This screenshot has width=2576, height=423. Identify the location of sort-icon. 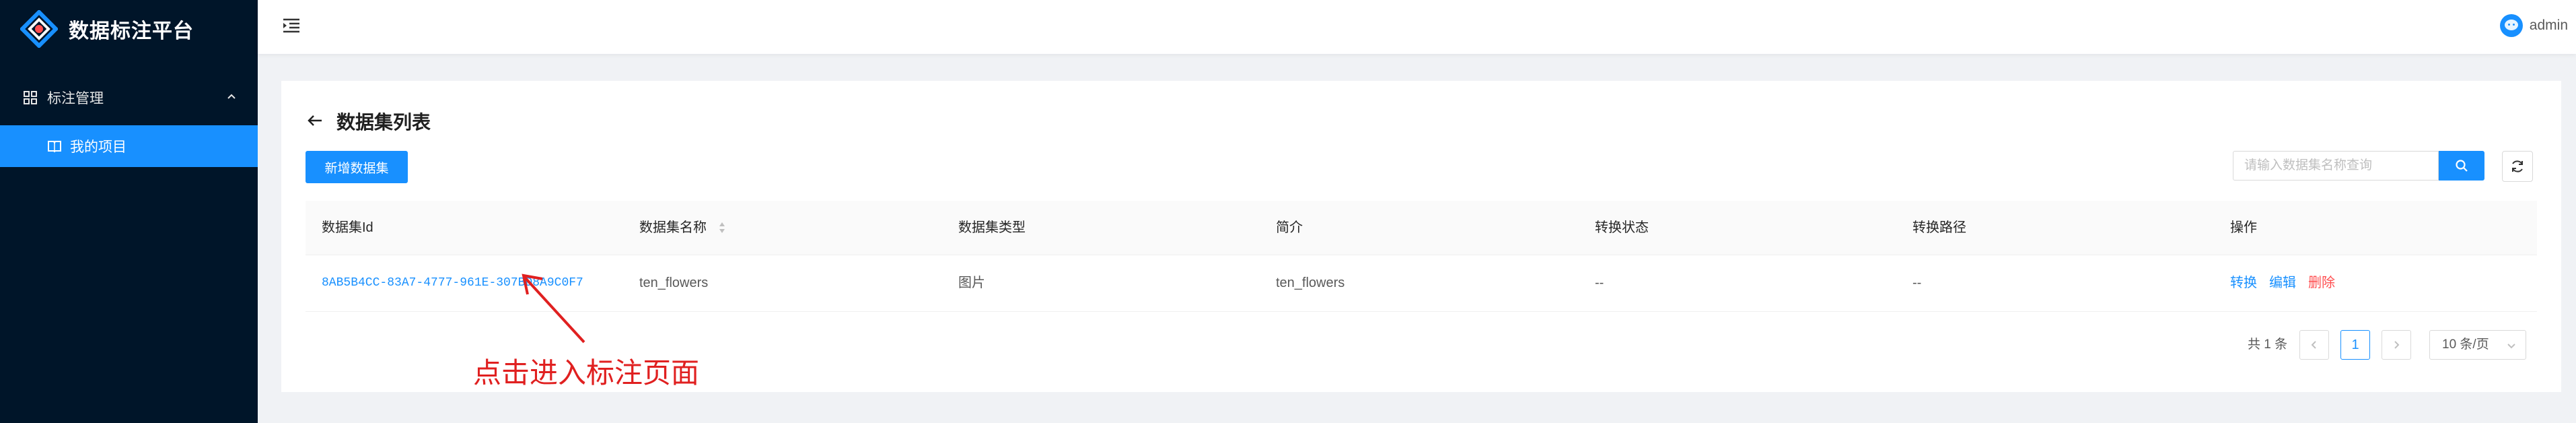
(722, 227).